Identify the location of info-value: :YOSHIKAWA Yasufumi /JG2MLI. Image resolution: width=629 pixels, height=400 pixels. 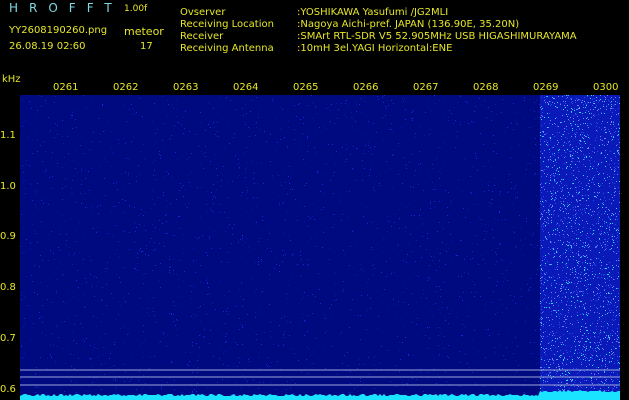
(373, 12).